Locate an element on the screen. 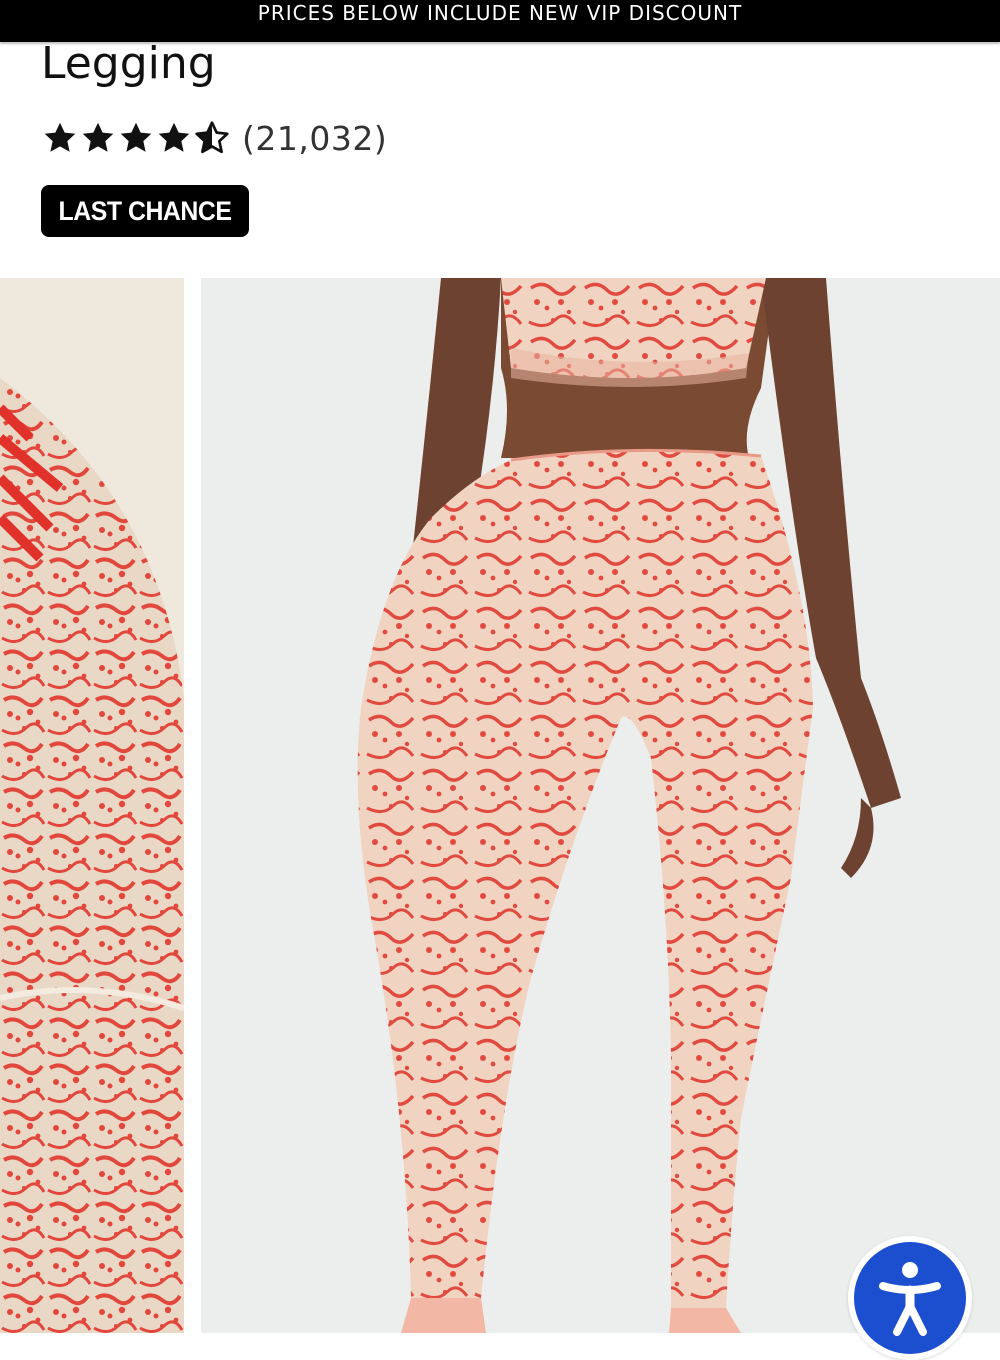  review-count: (21,032) is located at coordinates (314, 138).